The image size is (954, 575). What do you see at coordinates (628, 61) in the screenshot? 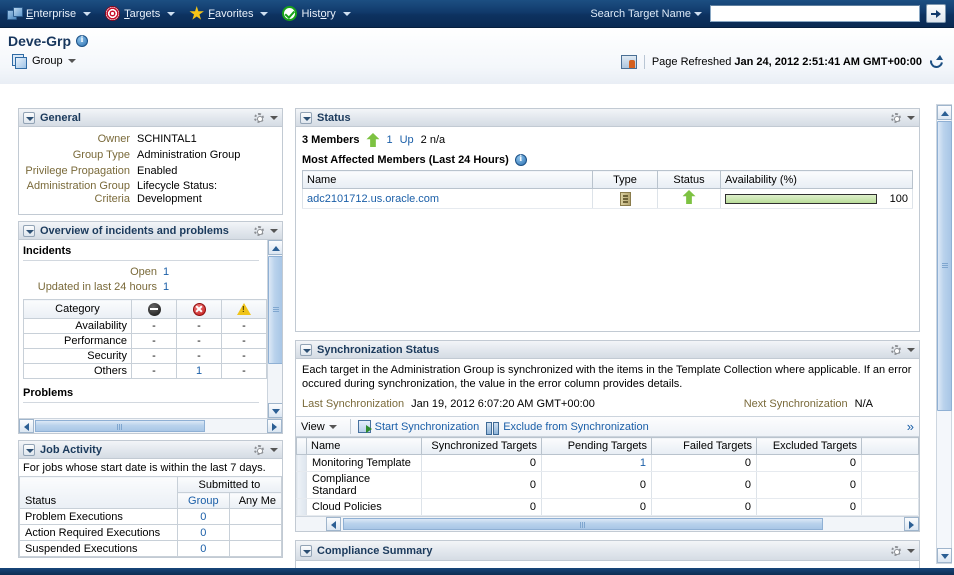
I see `personalize-page-icon` at bounding box center [628, 61].